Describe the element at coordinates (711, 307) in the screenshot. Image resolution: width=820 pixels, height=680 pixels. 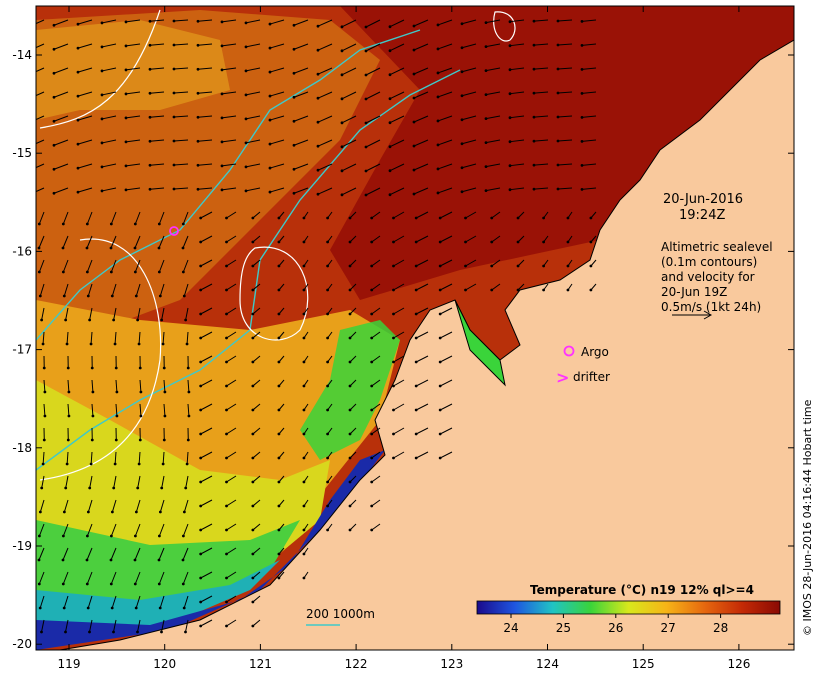
I see `legend-line-5: 0.5m/s (1kt 24h)` at that location.